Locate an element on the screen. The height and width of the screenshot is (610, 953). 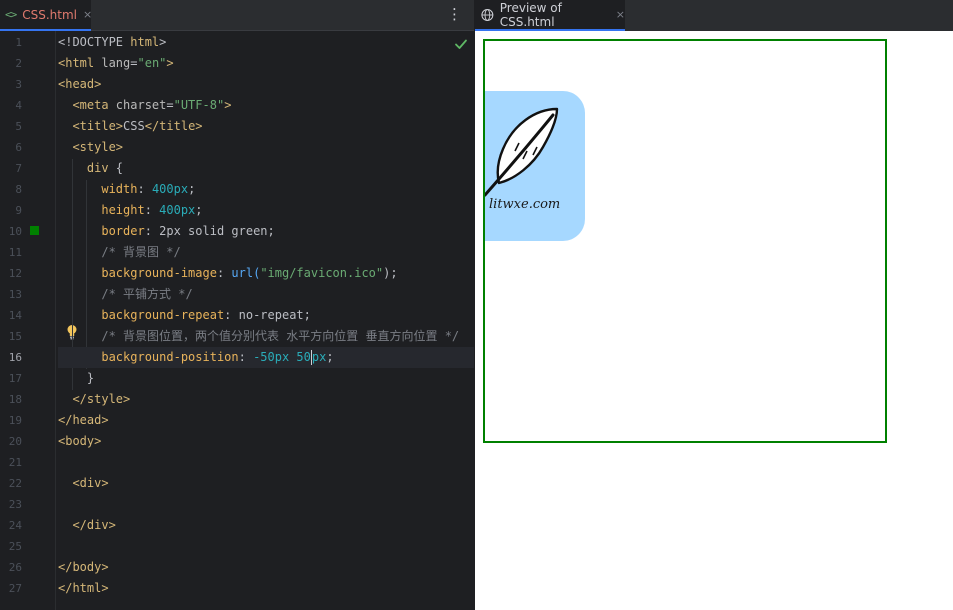
code-line: <style> is located at coordinates (266, 147).